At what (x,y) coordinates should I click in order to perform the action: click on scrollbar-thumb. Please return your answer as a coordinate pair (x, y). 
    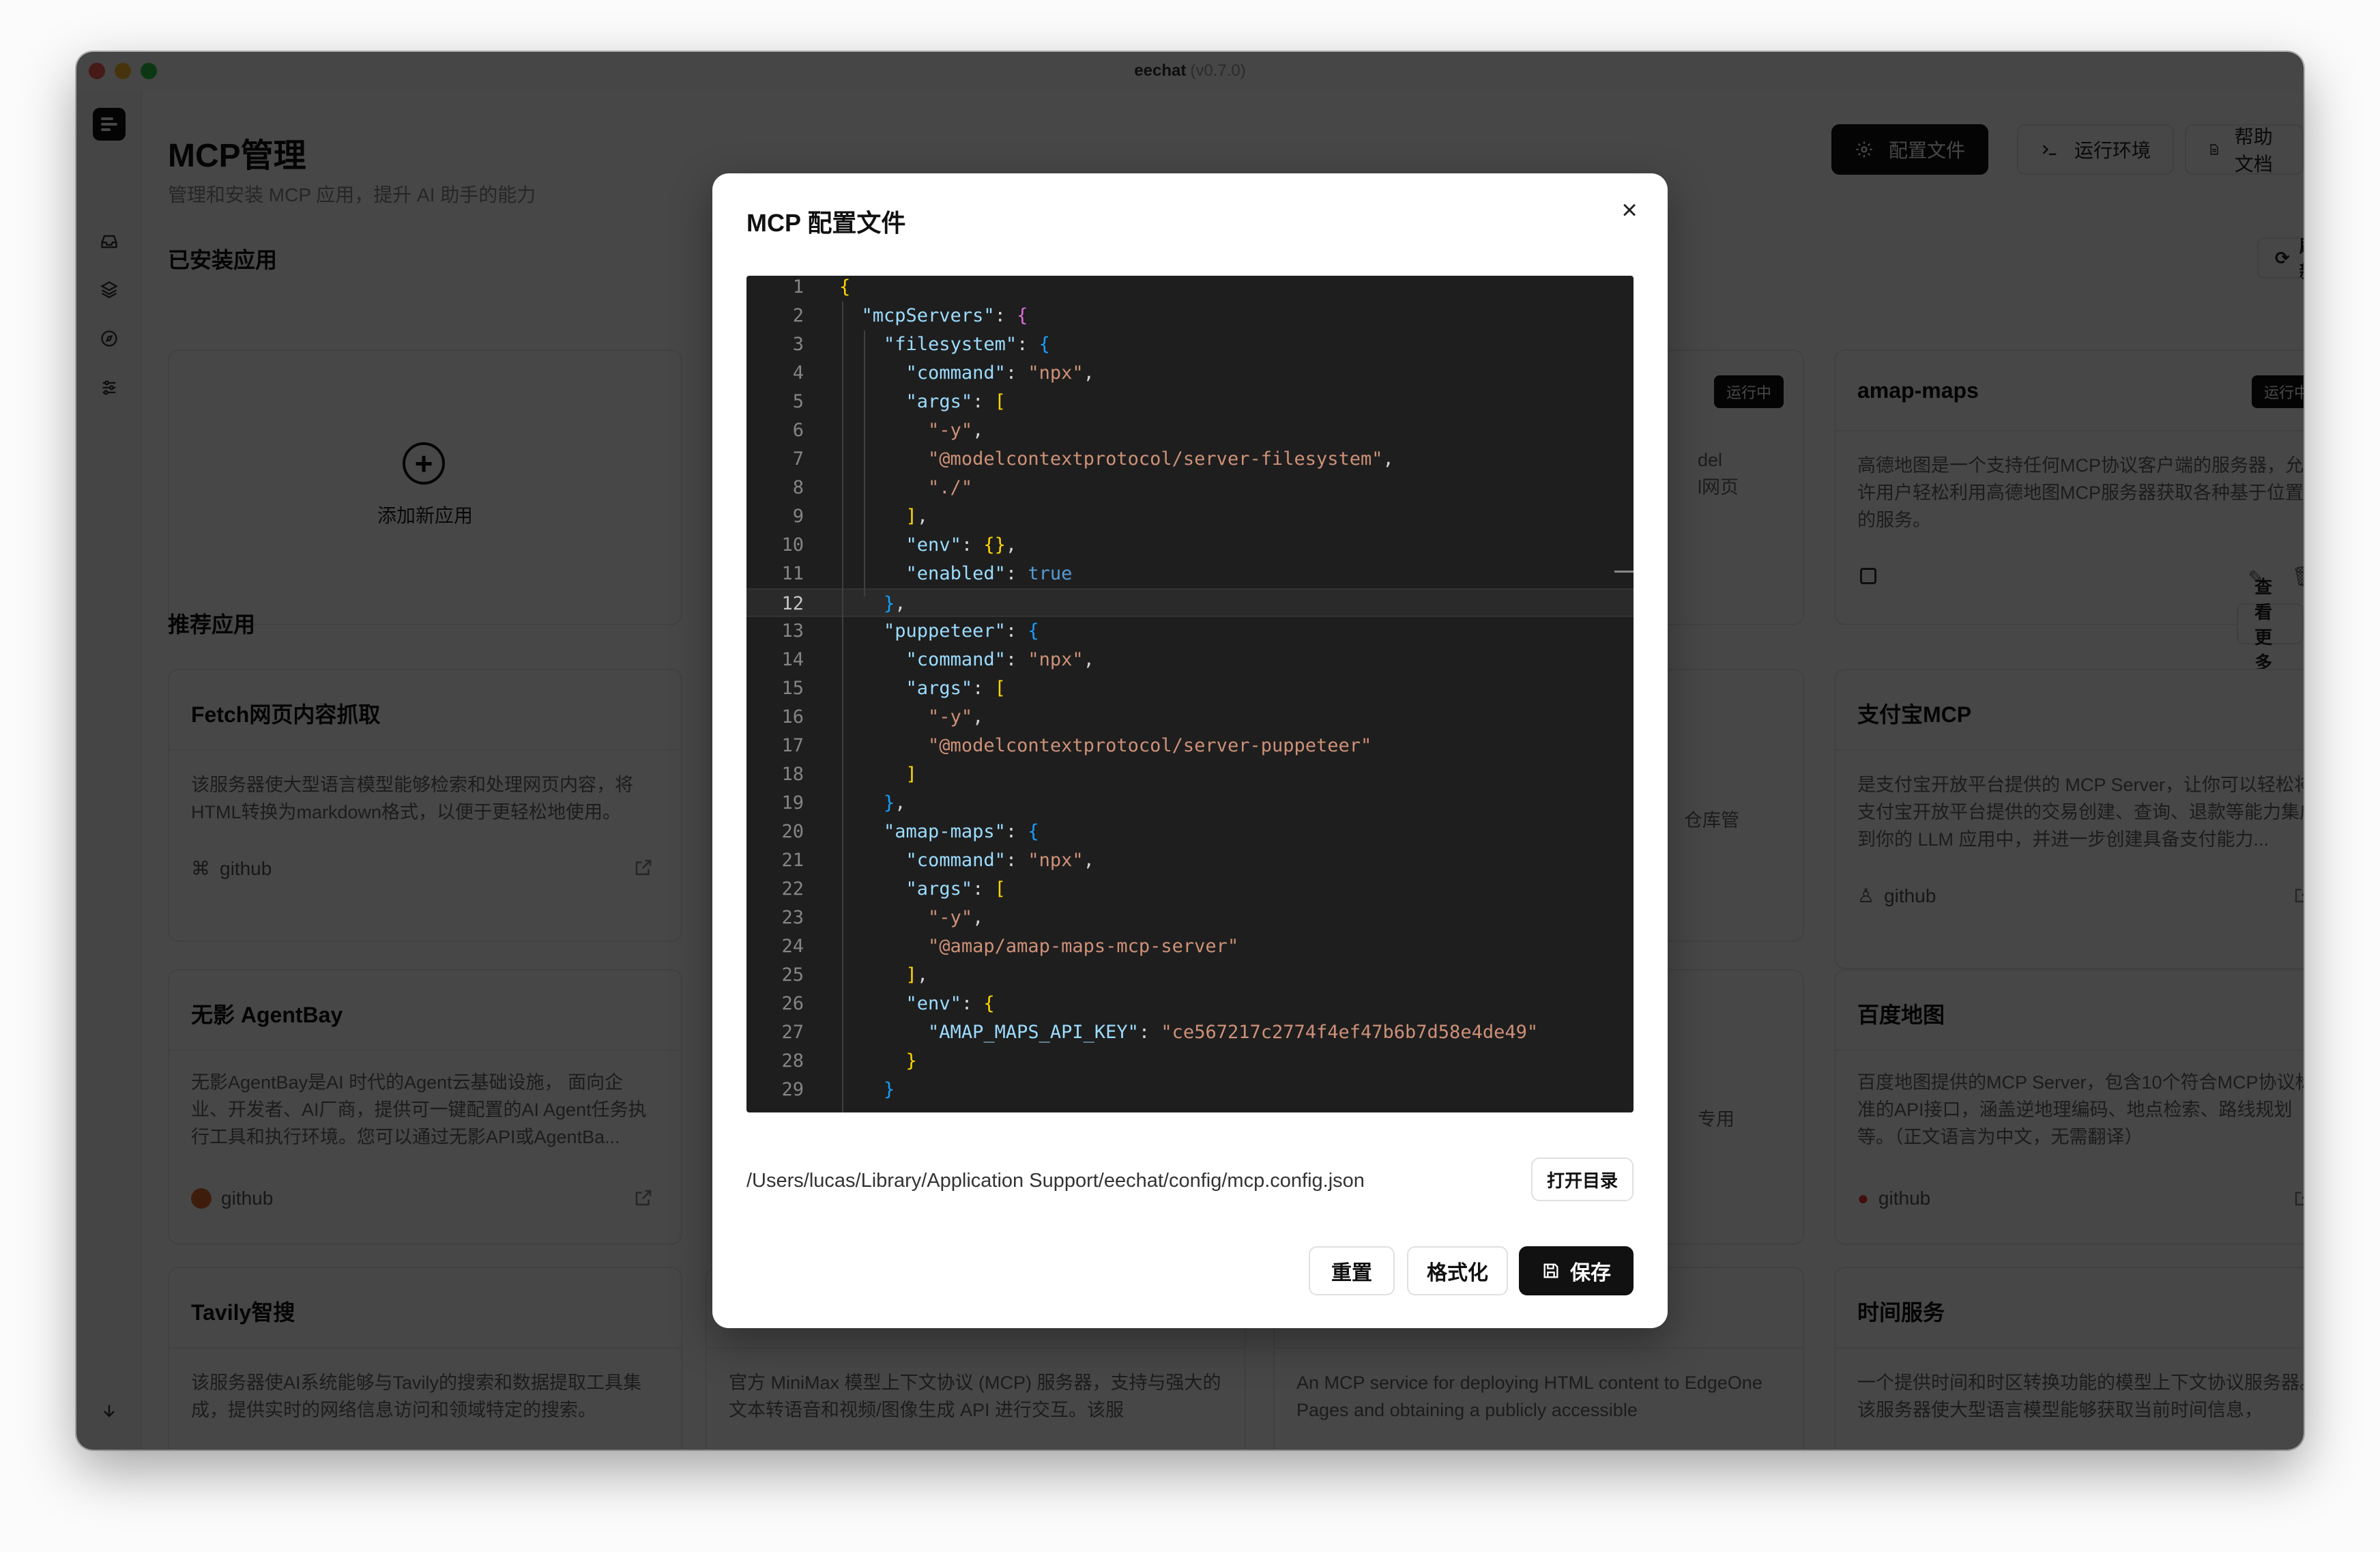
    Looking at the image, I should click on (1624, 572).